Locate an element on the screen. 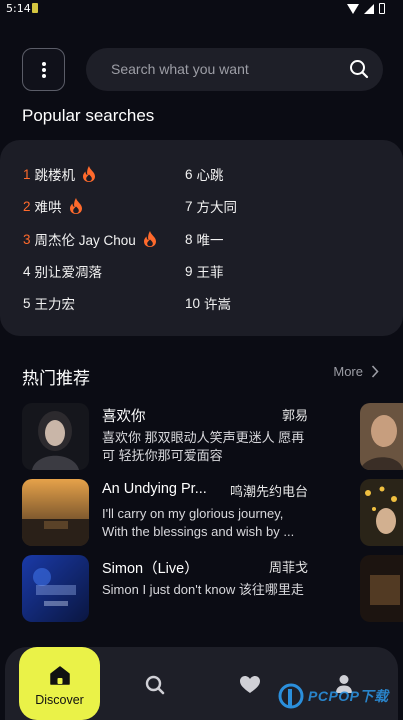 This screenshot has width=403, height=720. search-term: 心跳 is located at coordinates (210, 175).